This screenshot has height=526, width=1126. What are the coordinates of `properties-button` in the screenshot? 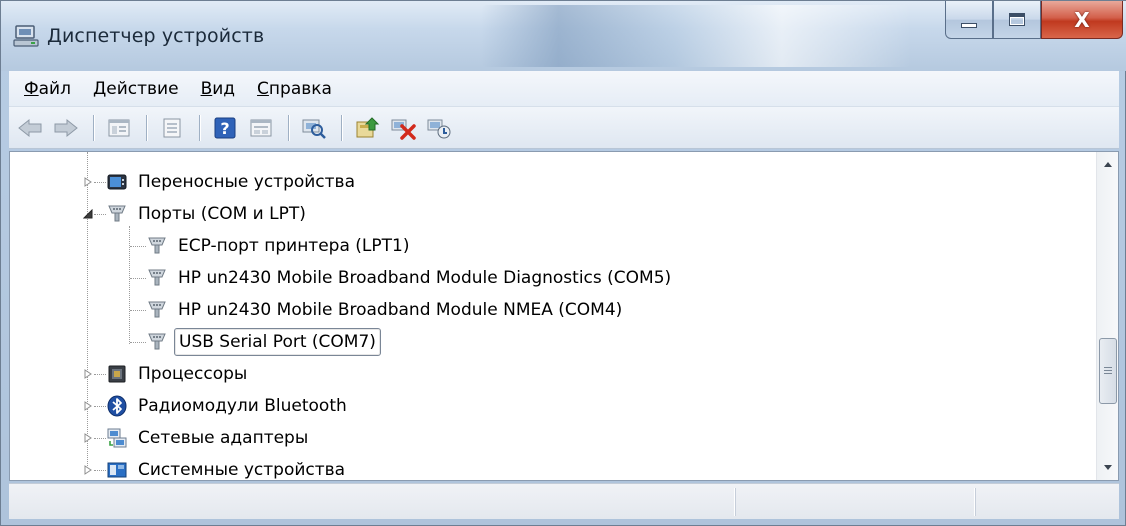 It's located at (172, 128).